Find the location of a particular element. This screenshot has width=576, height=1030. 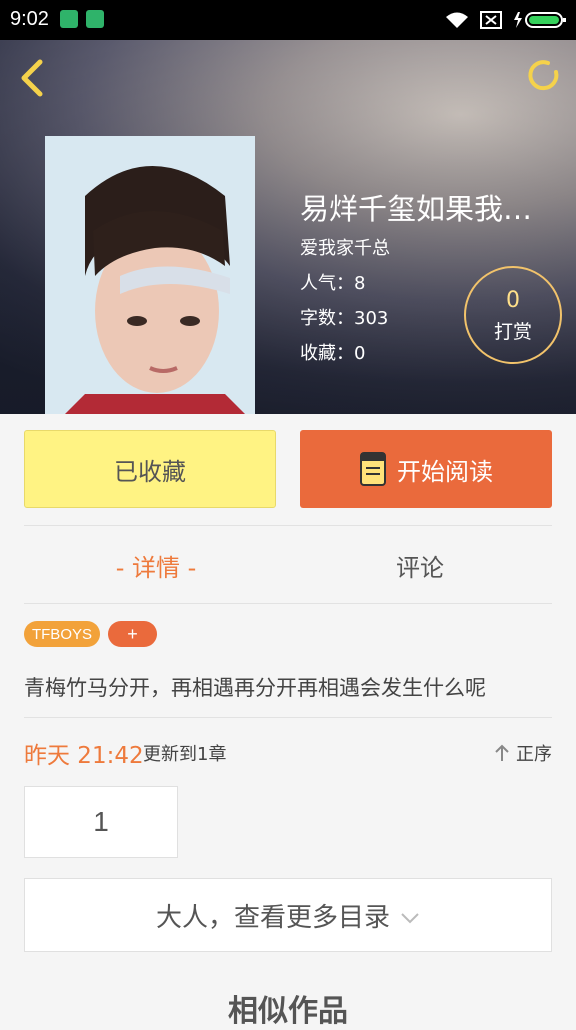

more-catalog-button: 大人，查看更多目录 is located at coordinates (288, 915).